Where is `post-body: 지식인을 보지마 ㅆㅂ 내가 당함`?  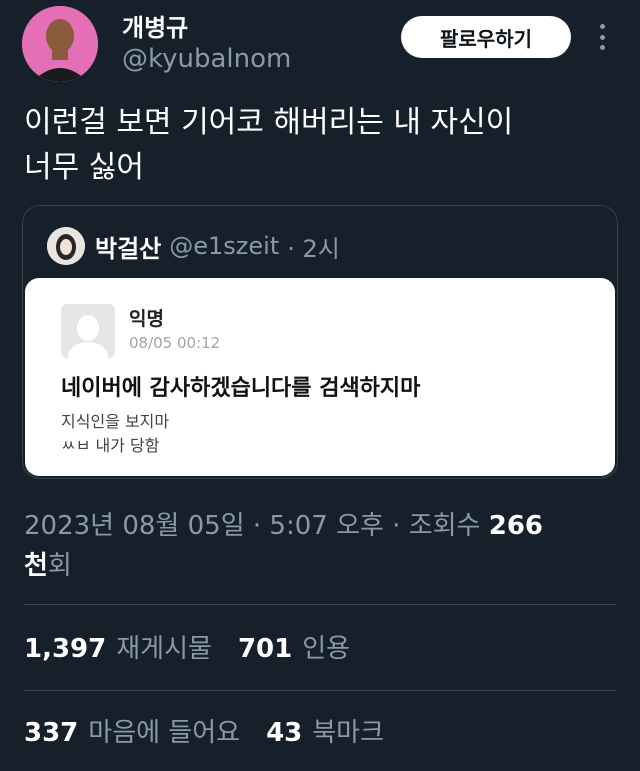 post-body: 지식인을 보지마 ㅆㅂ 내가 당함 is located at coordinates (115, 434).